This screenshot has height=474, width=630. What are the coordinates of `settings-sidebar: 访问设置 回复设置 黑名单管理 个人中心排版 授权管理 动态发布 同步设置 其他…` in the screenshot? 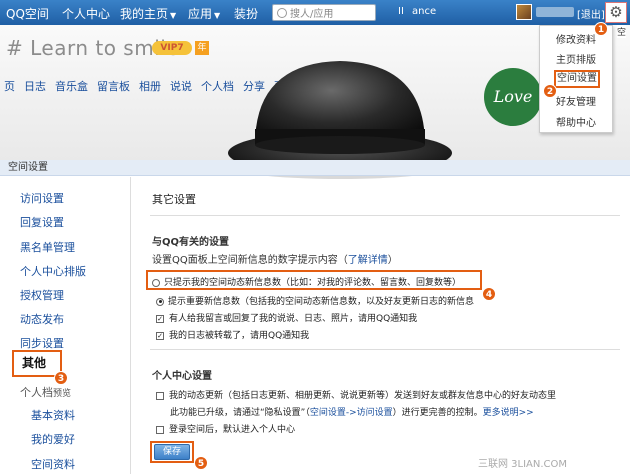 It's located at (65, 325).